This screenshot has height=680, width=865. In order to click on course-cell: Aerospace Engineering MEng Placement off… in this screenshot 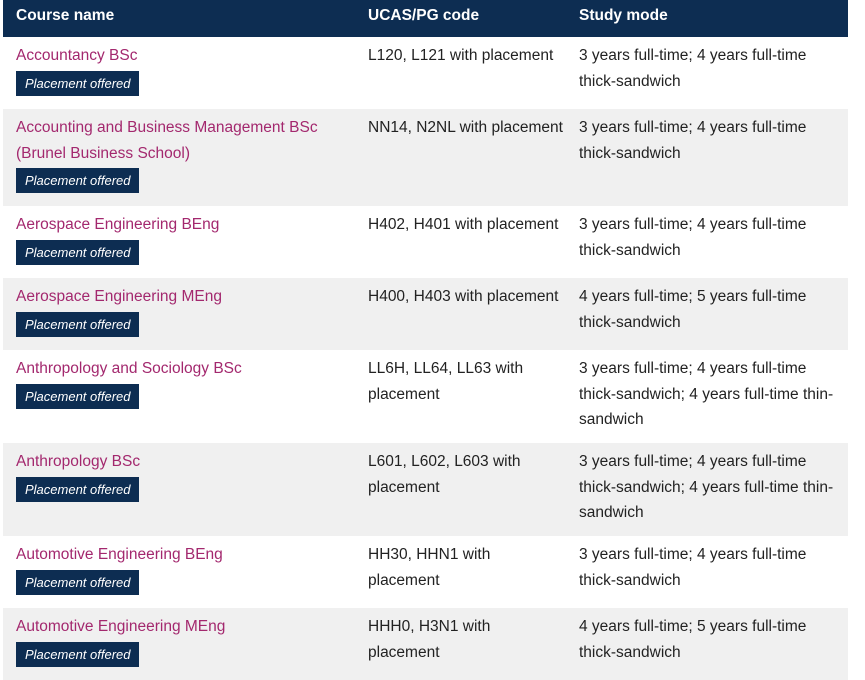, I will do `click(179, 317)`.